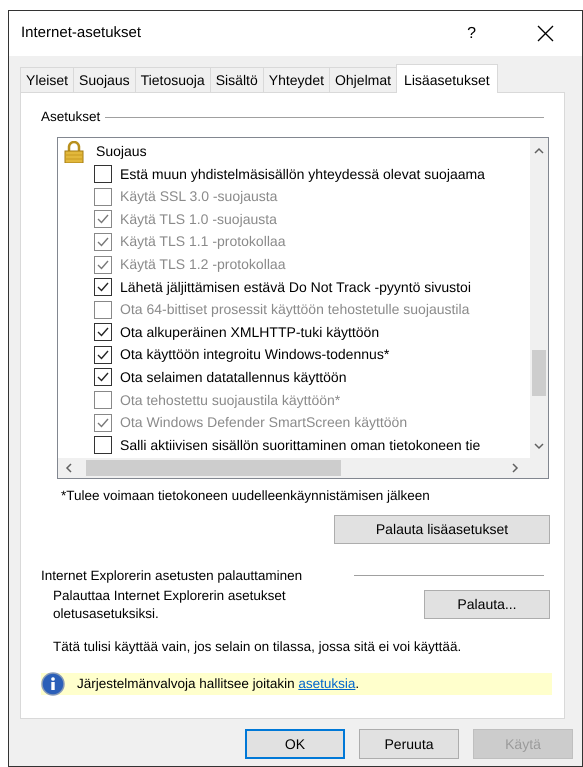  What do you see at coordinates (539, 298) in the screenshot?
I see `vertical-scrollbar` at bounding box center [539, 298].